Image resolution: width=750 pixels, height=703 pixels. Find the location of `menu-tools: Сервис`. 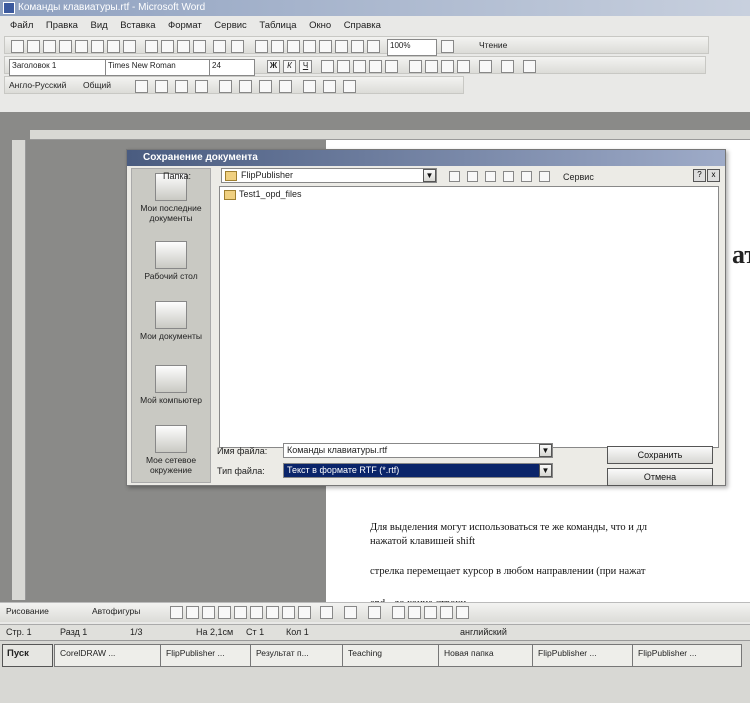

menu-tools: Сервис is located at coordinates (230, 25).